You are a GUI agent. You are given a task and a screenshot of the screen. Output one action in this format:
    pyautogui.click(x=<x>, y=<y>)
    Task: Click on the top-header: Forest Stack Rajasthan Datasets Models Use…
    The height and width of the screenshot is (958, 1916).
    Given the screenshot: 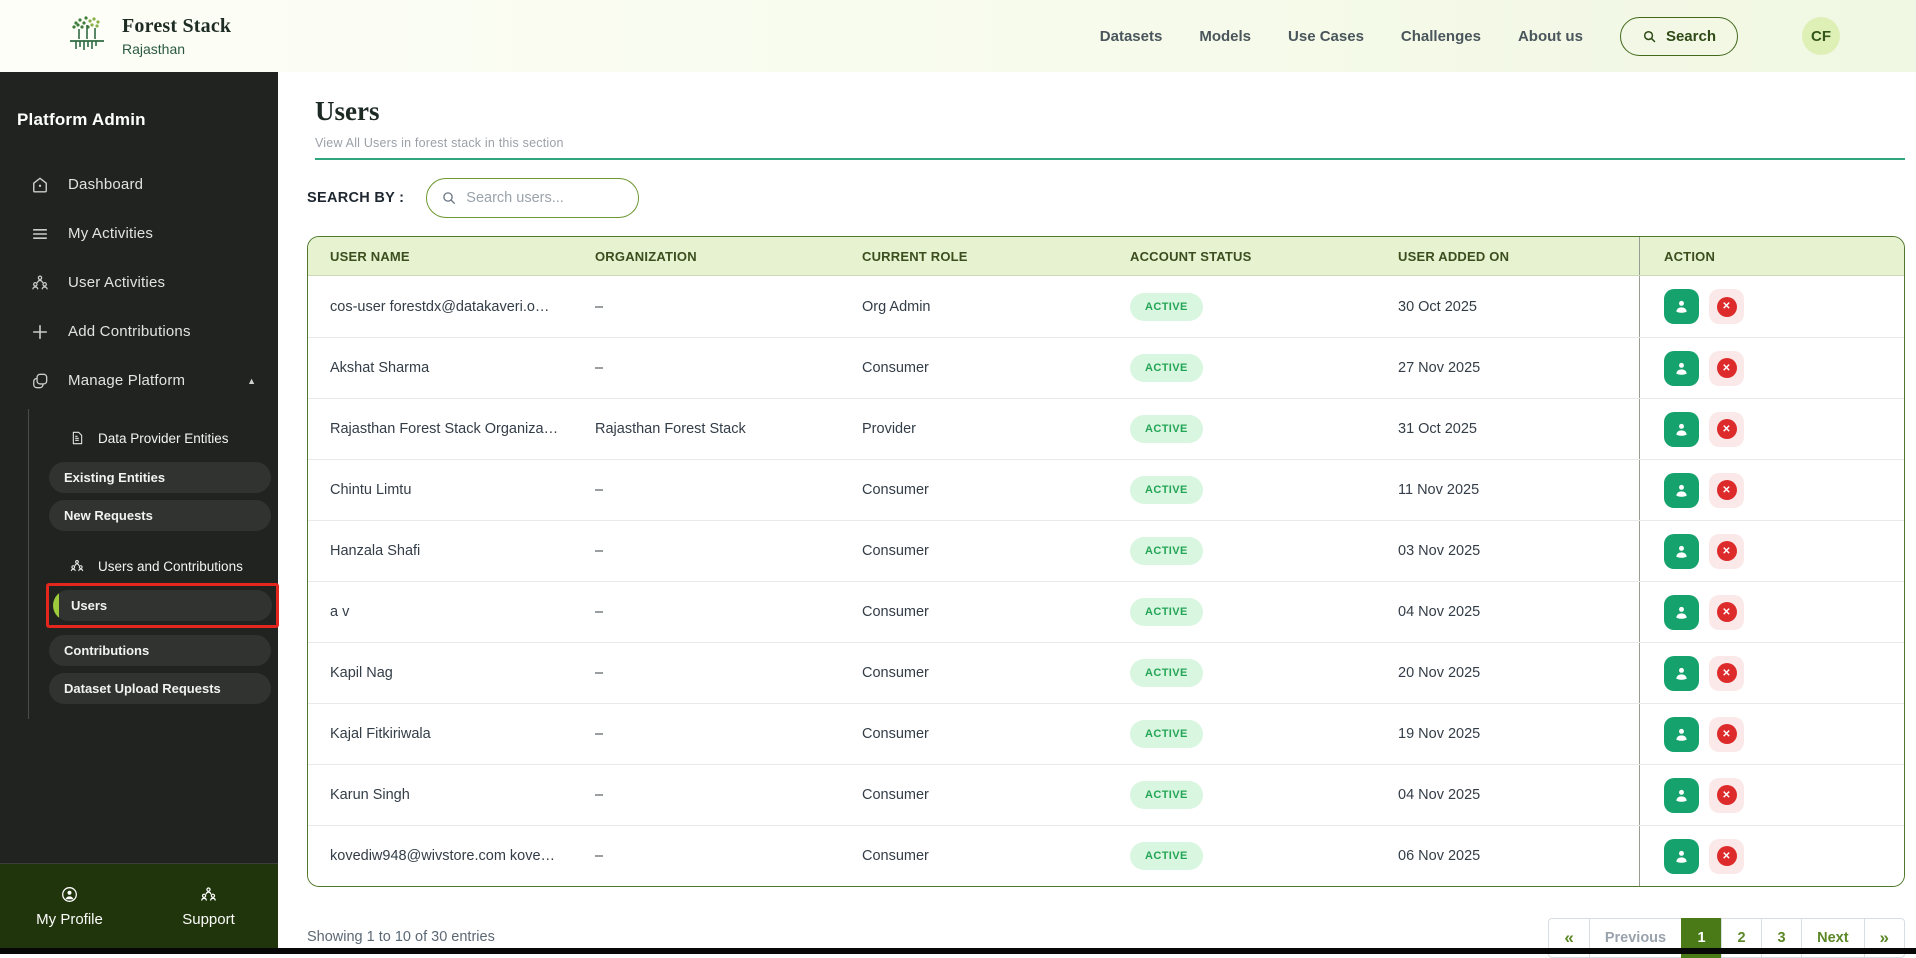 What is the action you would take?
    pyautogui.click(x=958, y=36)
    